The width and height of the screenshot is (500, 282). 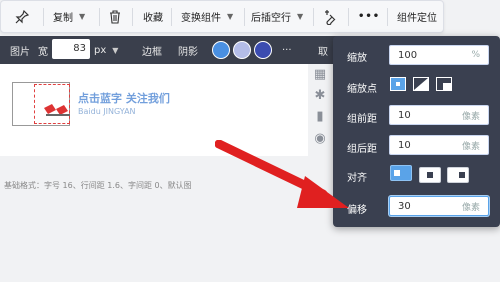 What do you see at coordinates (71, 49) in the screenshot?
I see `width-input: 83` at bounding box center [71, 49].